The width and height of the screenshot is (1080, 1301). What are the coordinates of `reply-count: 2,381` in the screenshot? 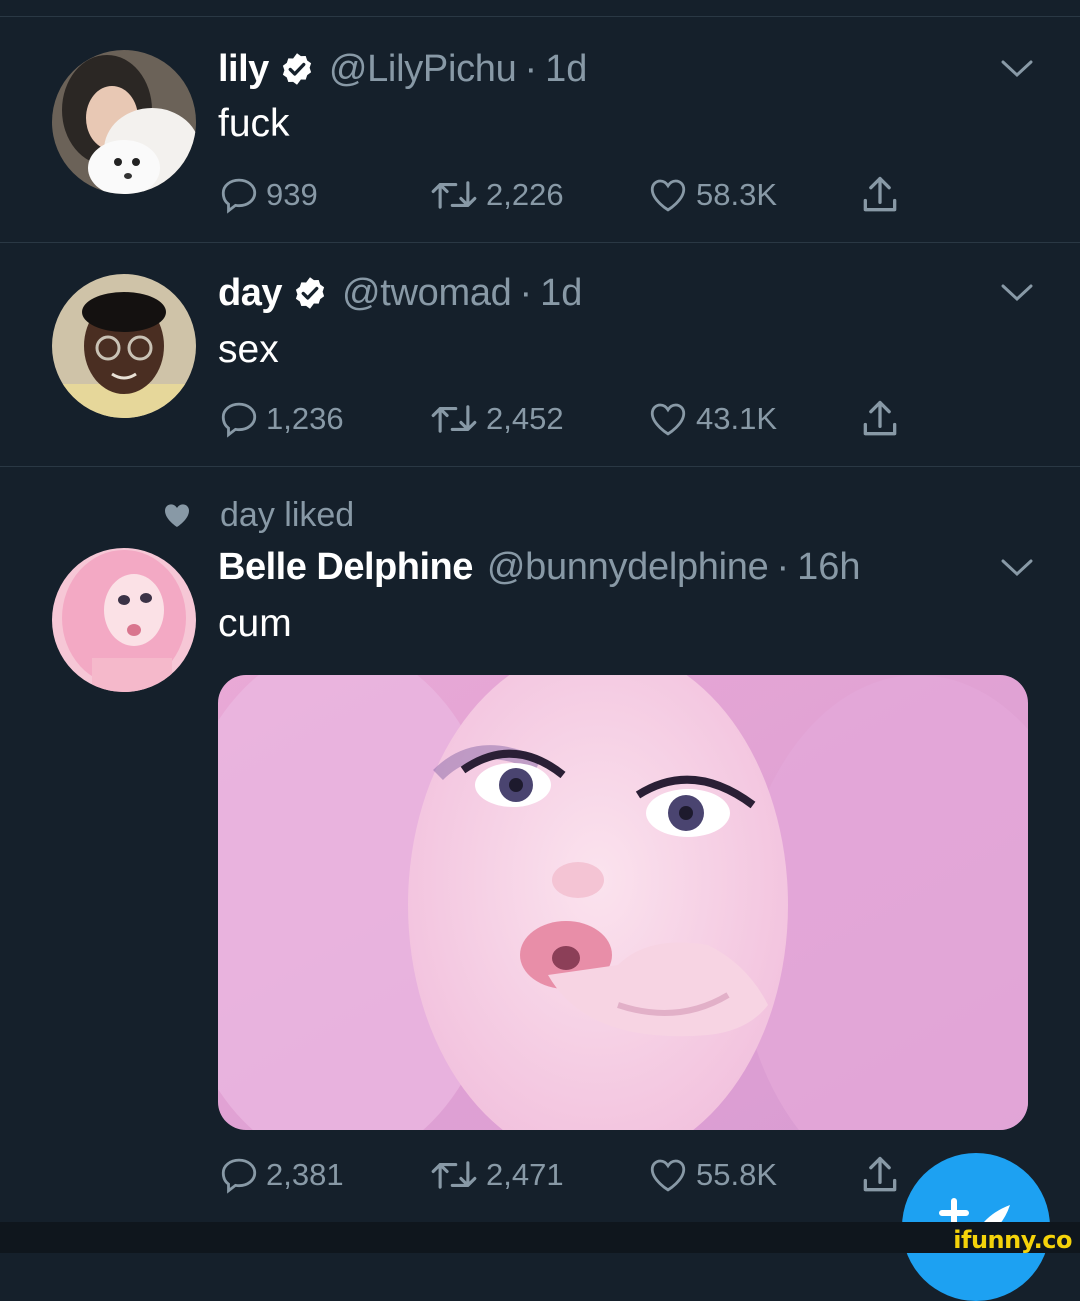 It's located at (305, 1174).